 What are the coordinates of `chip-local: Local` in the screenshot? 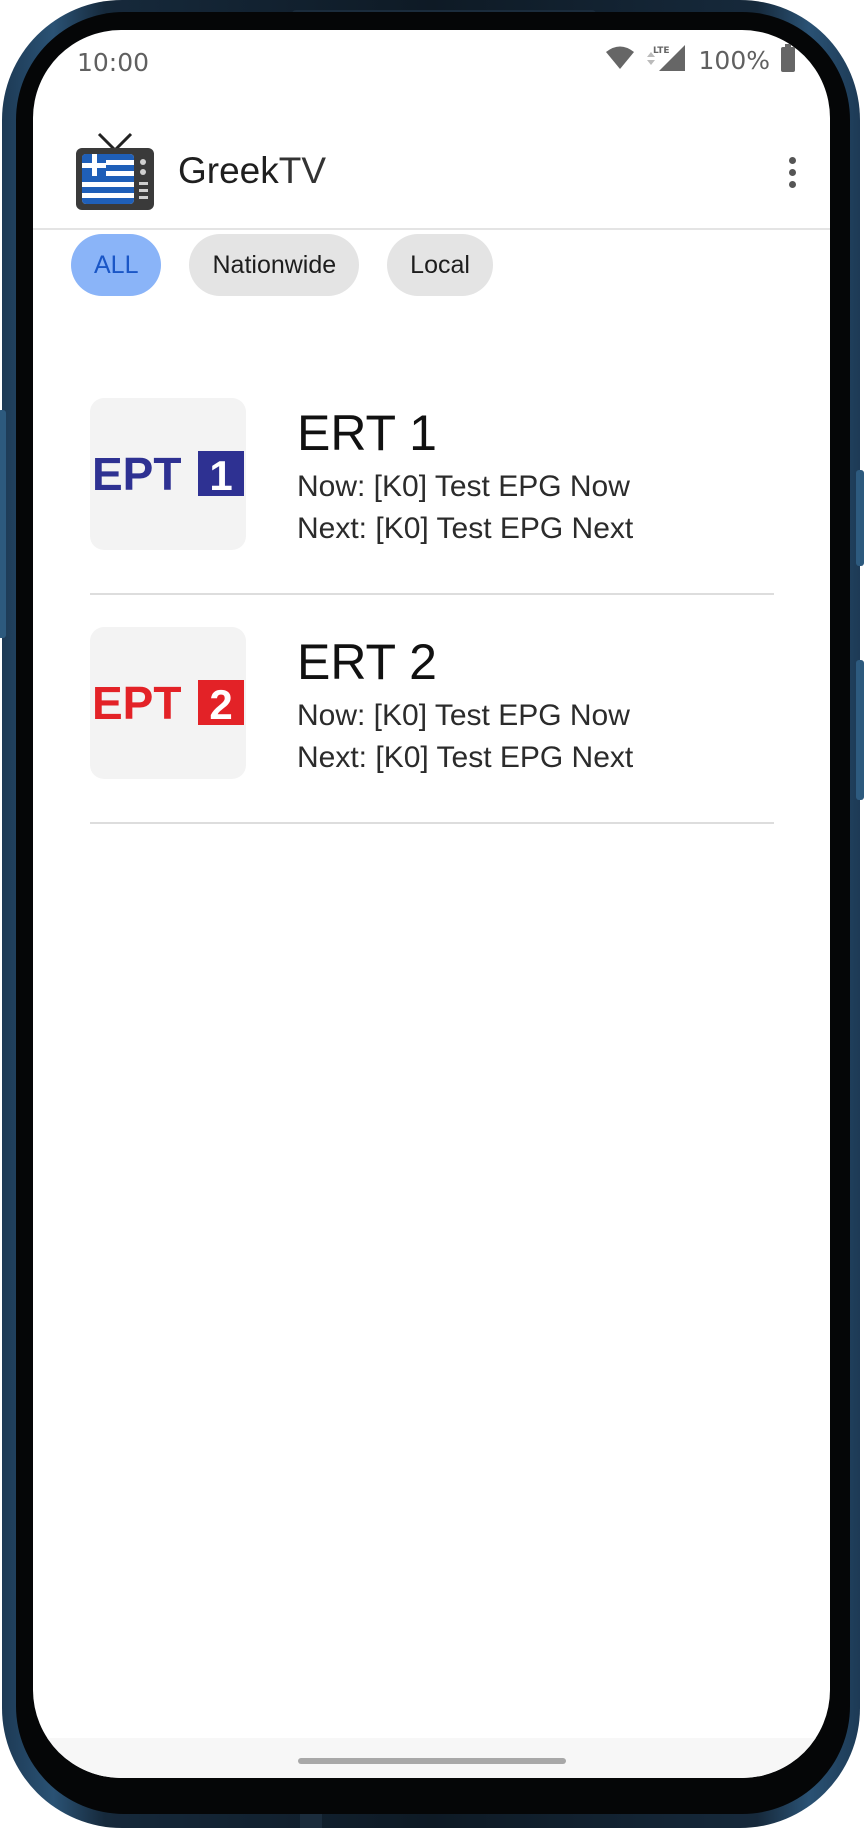 It's located at (440, 265).